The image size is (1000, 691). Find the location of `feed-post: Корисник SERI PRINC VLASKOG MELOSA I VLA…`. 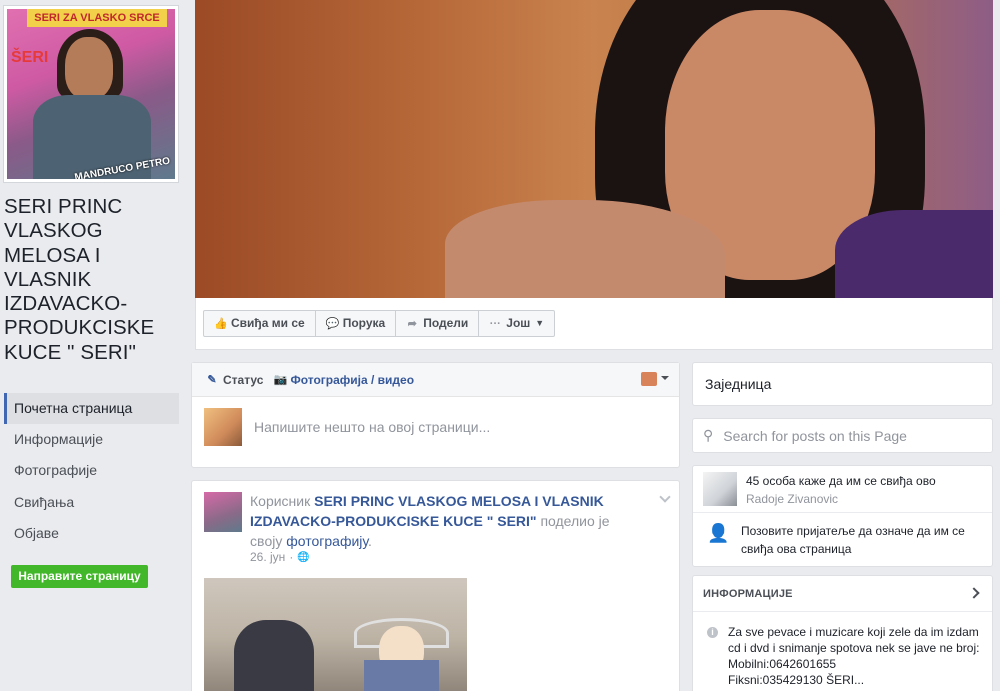

feed-post: Корисник SERI PRINC VLASKOG MELOSA I VLA… is located at coordinates (435, 585).